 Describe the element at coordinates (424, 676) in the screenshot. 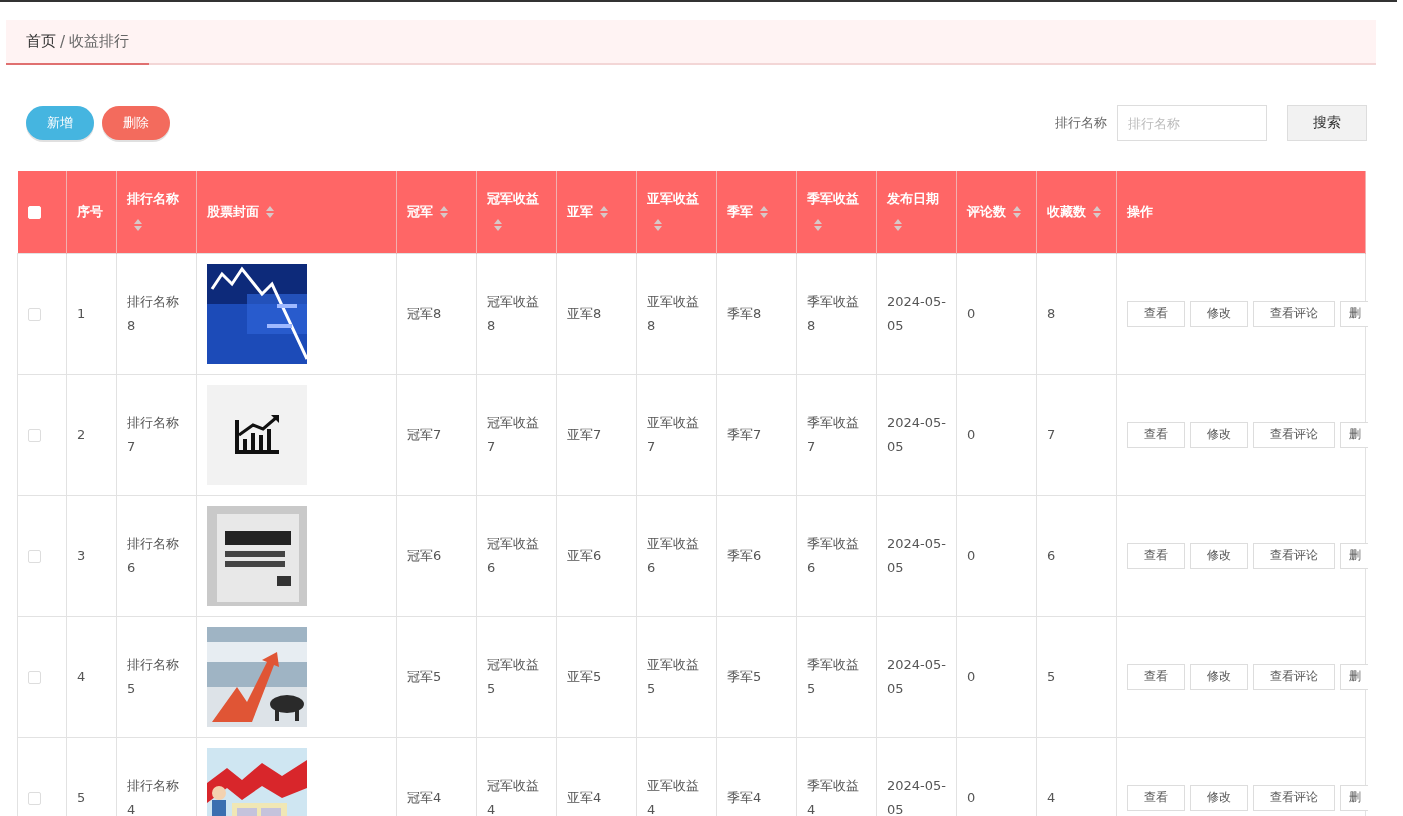

I see `table-cell: 冠军5` at that location.